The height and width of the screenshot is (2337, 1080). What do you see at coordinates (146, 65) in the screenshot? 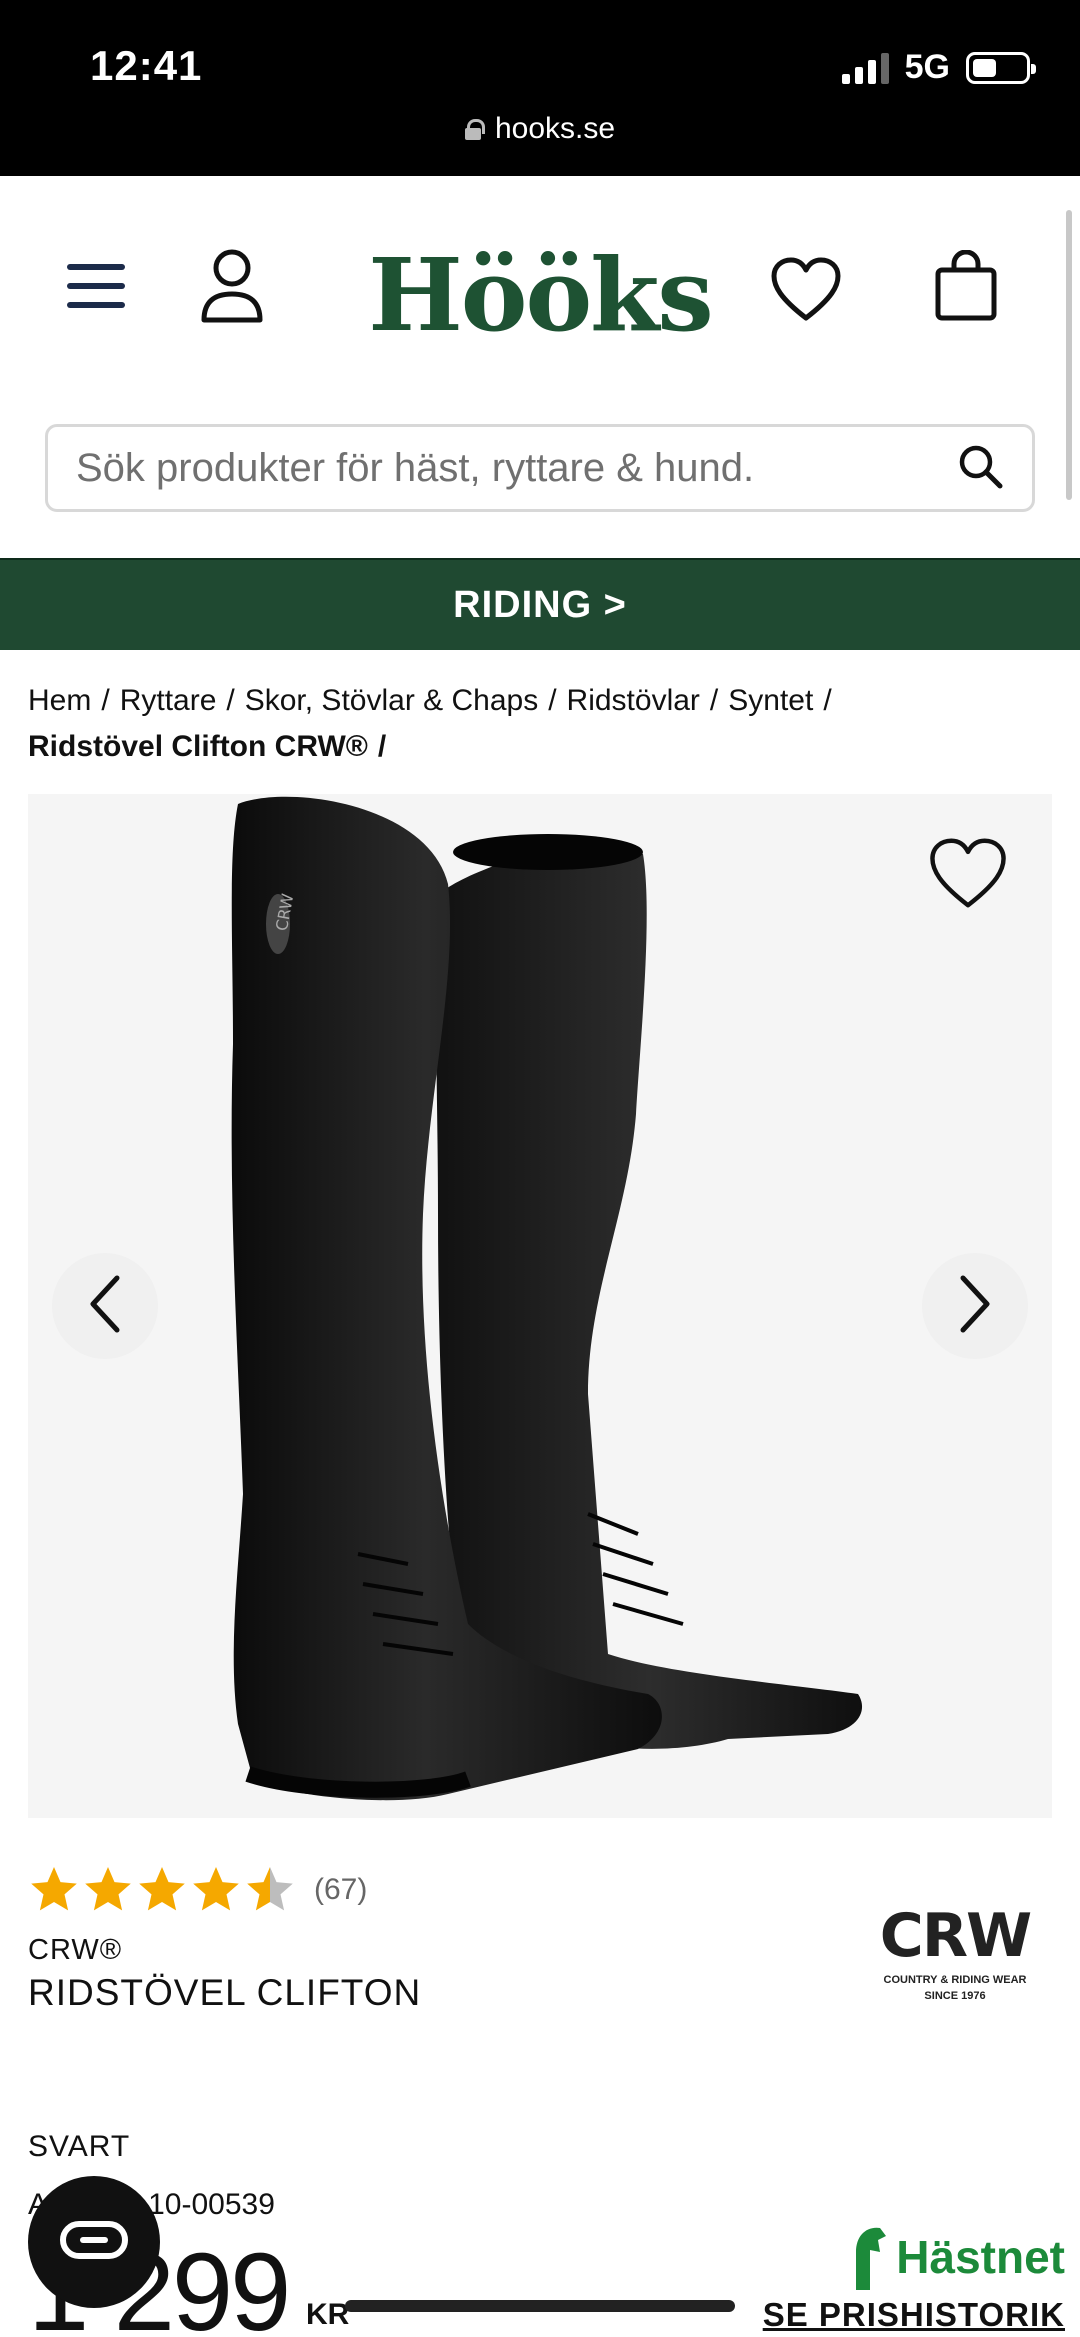
I see `status-time: 12:41` at bounding box center [146, 65].